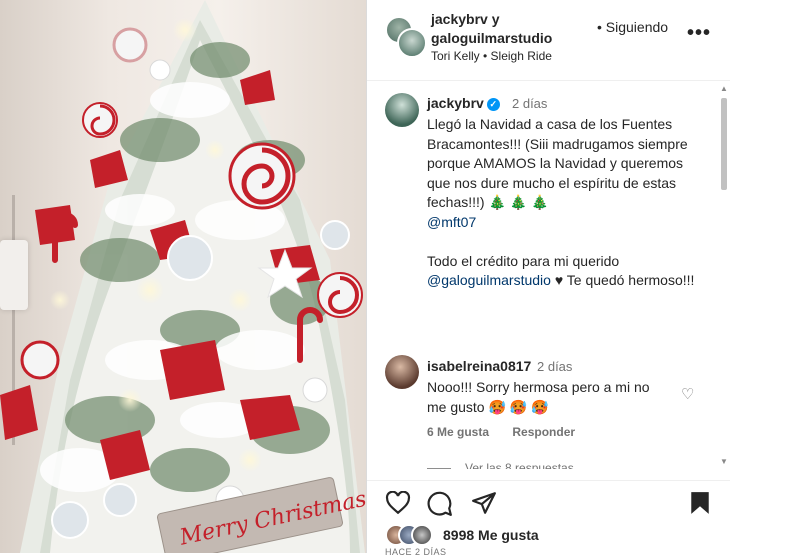 This screenshot has width=800, height=557. I want to click on following-button: • Siguiendo, so click(632, 27).